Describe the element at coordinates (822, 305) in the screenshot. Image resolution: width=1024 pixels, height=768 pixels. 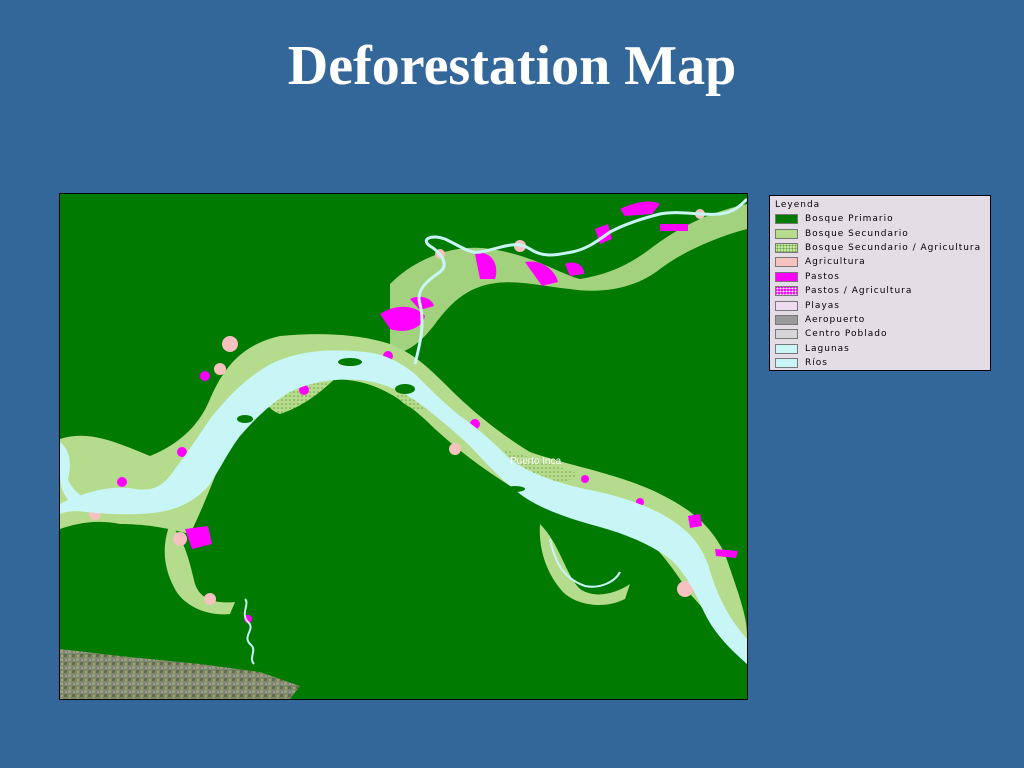
I see `legend-label: Playas` at that location.